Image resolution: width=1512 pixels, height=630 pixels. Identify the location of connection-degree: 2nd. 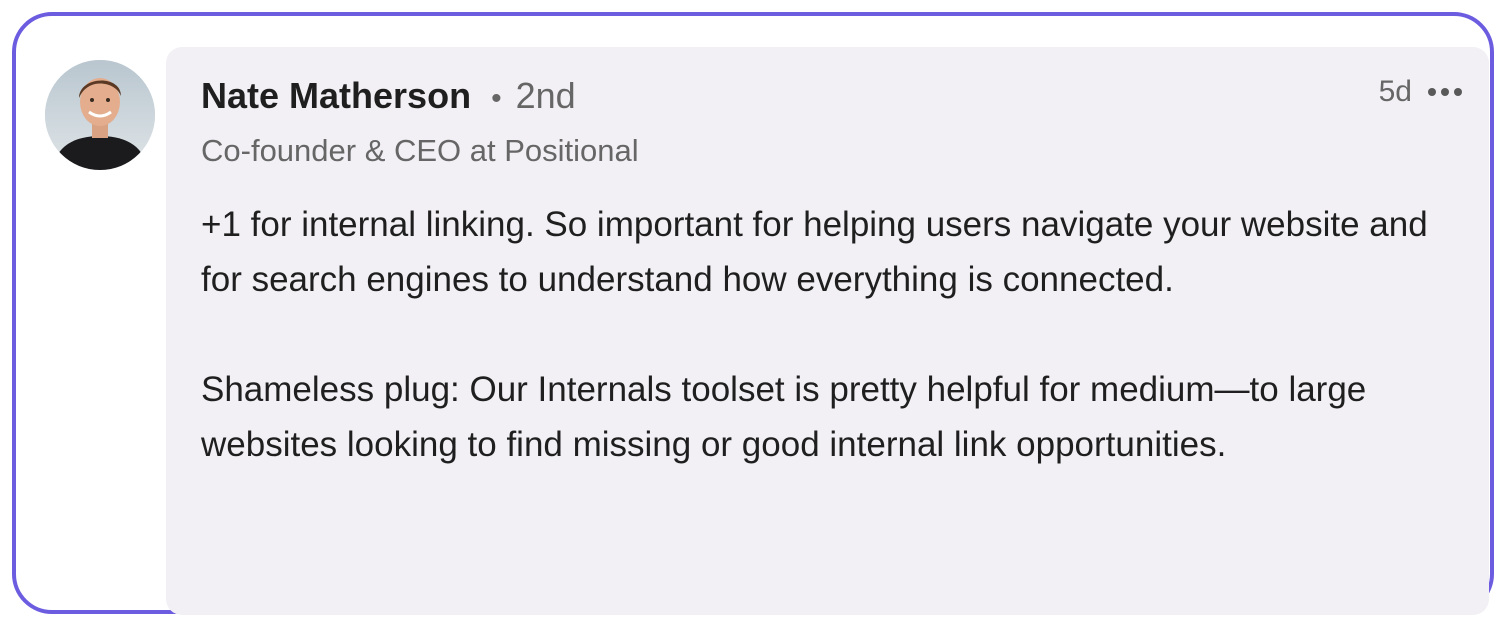
(545, 95).